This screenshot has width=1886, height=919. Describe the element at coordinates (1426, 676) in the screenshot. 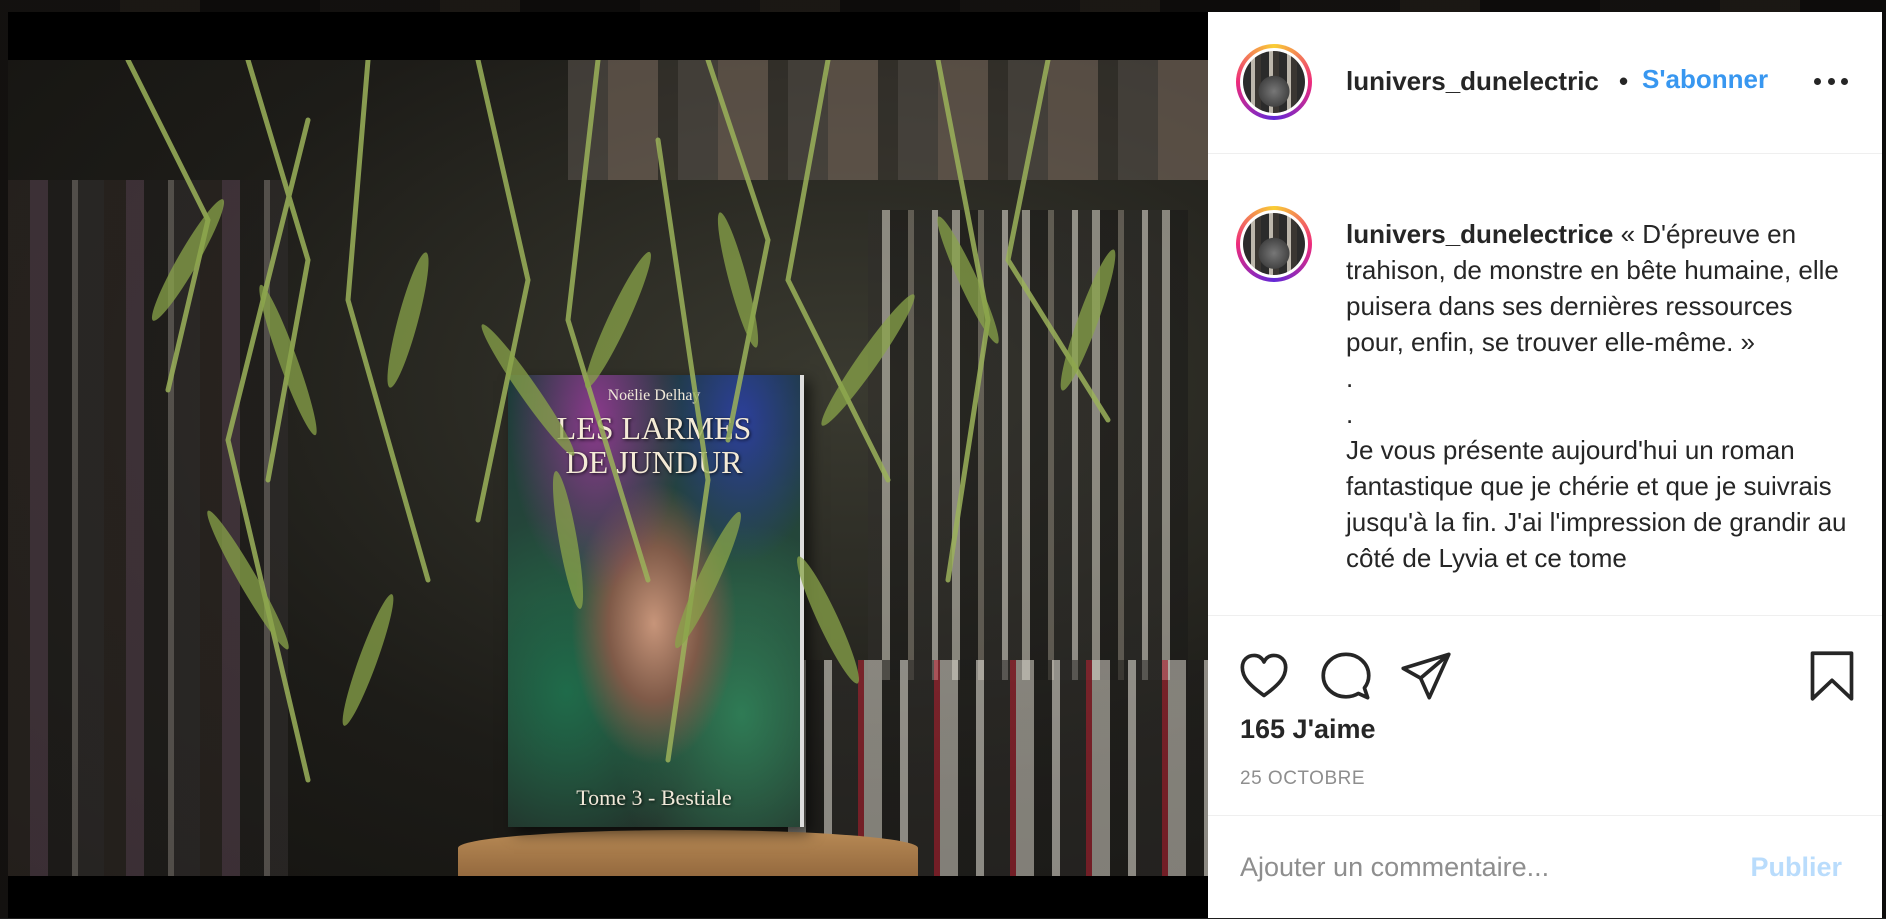

I see `paper-plane-icon` at that location.